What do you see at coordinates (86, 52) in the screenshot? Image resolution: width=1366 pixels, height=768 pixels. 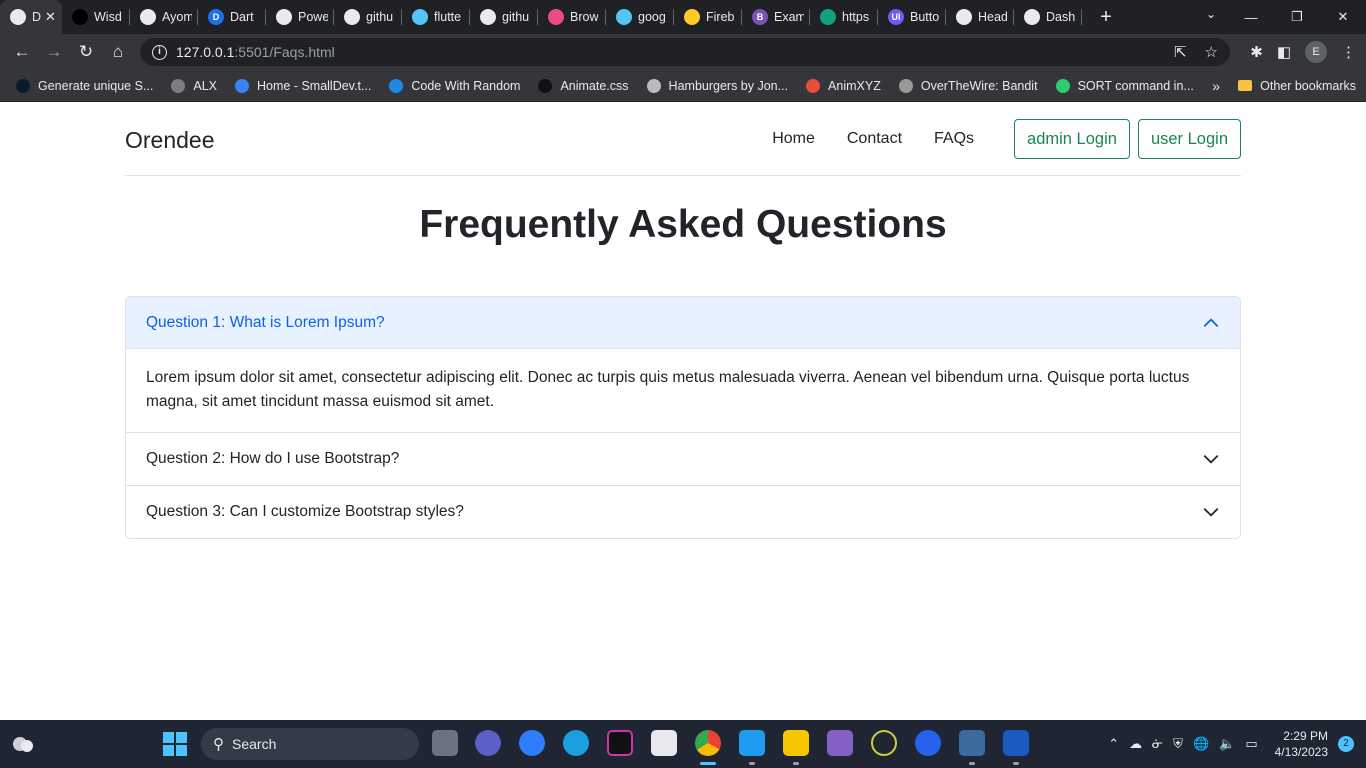 I see `reload-button: ↻` at bounding box center [86, 52].